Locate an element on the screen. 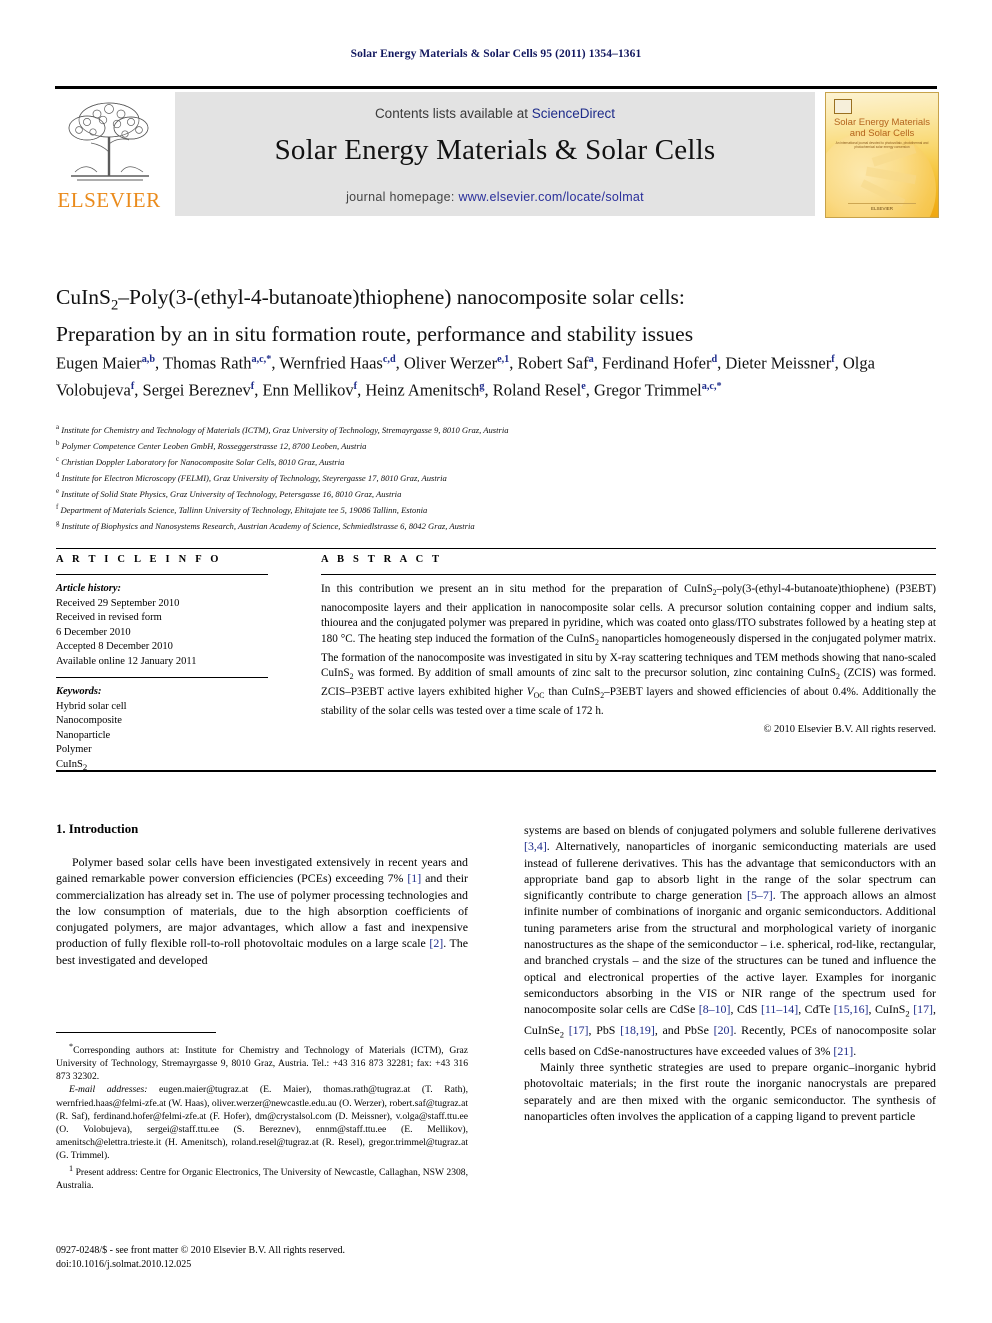 The height and width of the screenshot is (1323, 992). author-name: Enn Mellikov is located at coordinates (308, 390).